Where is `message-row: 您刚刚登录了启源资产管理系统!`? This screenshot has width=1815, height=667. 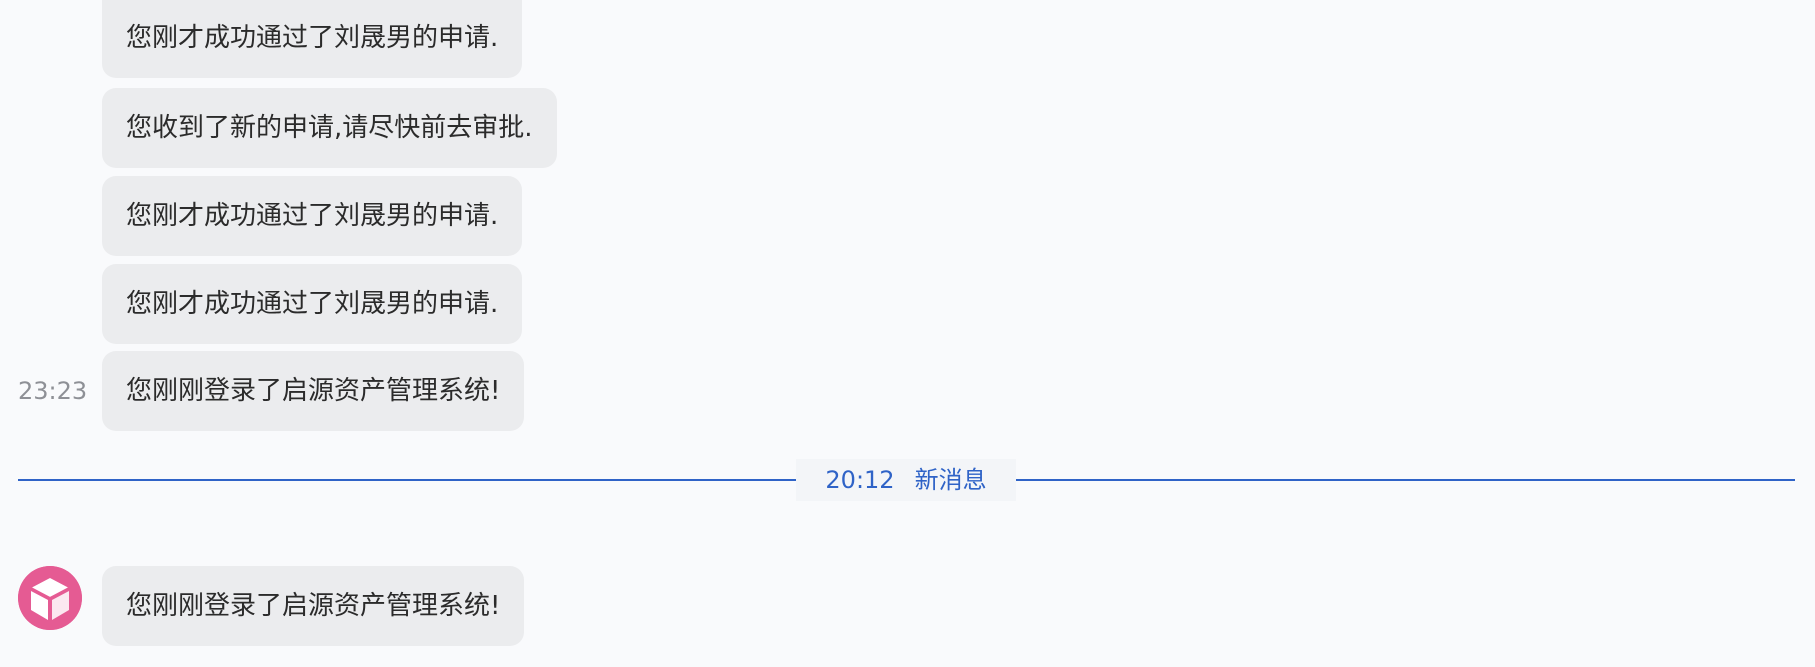 message-row: 您刚刚登录了启源资产管理系统! is located at coordinates (907, 606).